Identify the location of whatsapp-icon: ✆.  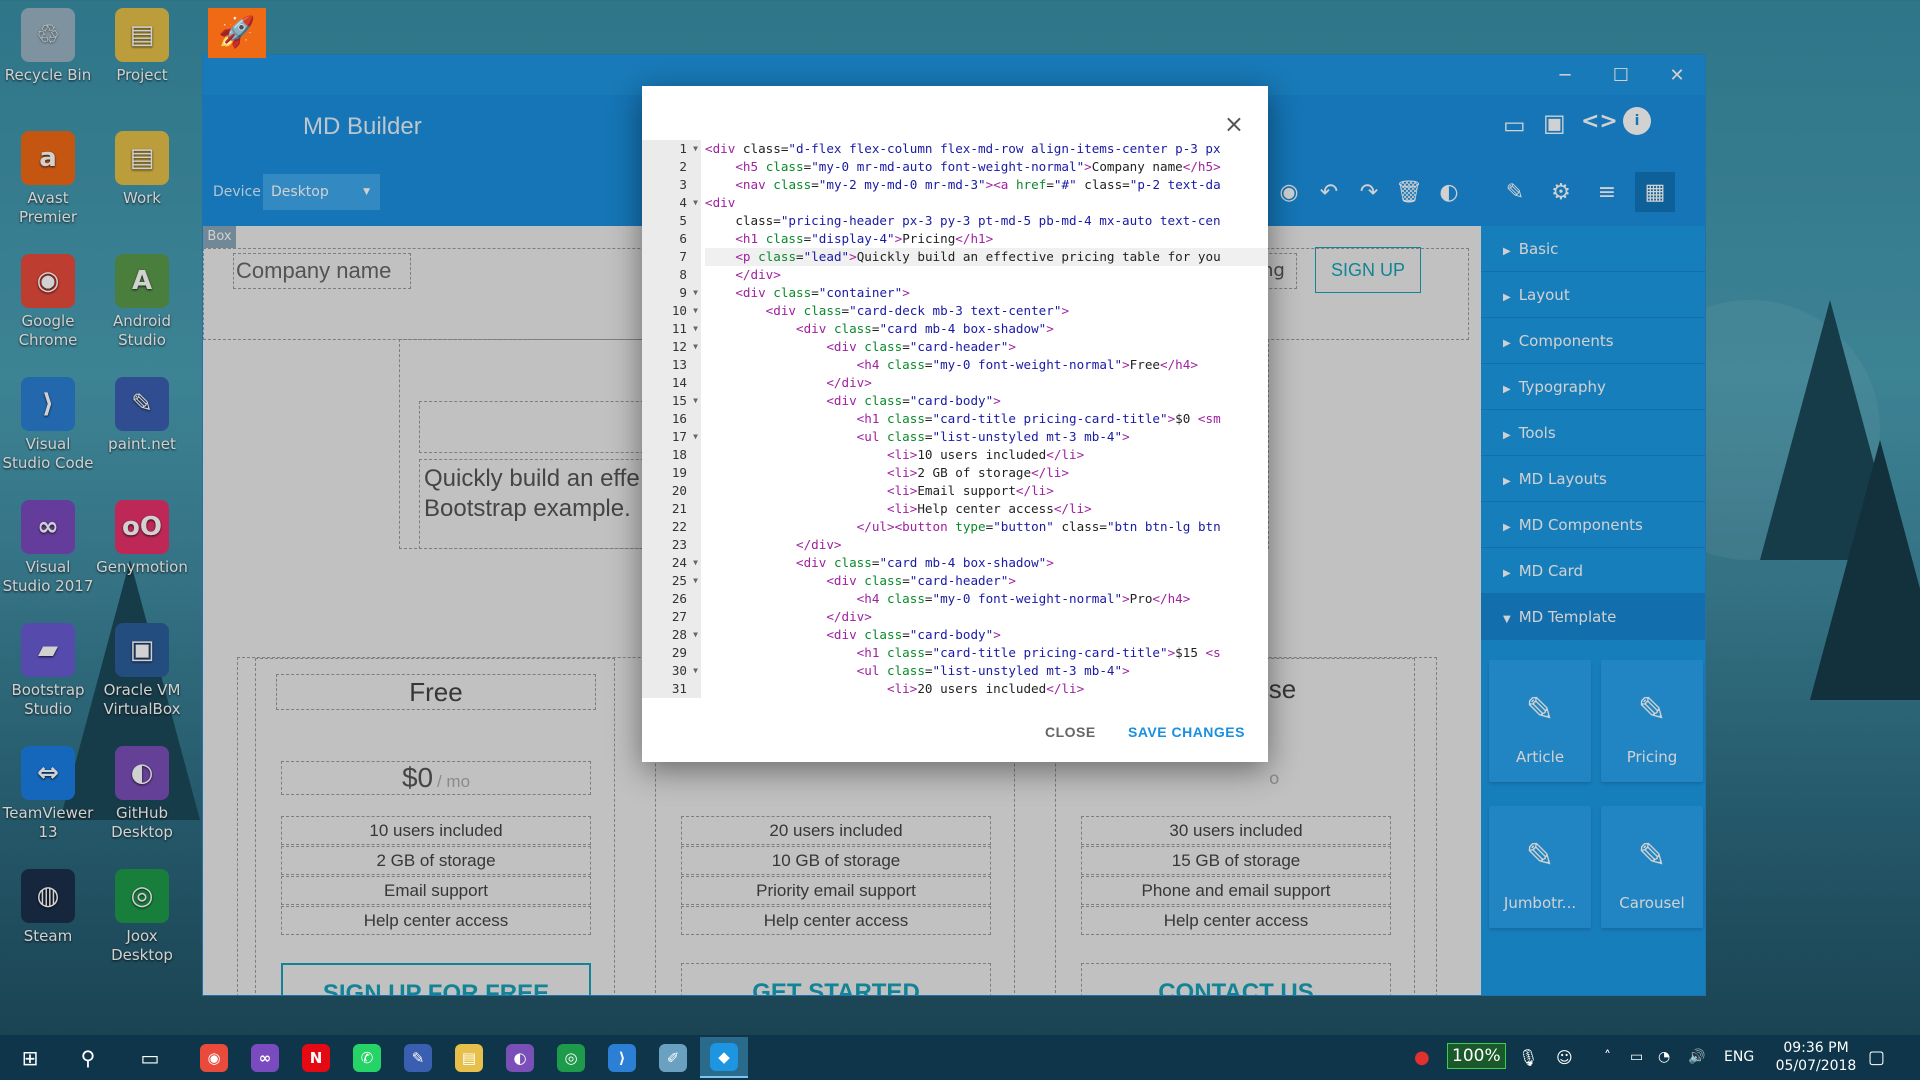
(367, 1057).